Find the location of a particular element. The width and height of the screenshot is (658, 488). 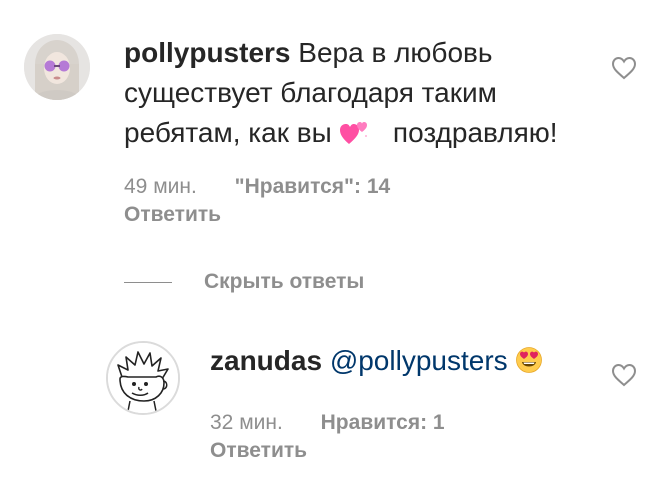

comment-time: 32 мин. is located at coordinates (246, 422).